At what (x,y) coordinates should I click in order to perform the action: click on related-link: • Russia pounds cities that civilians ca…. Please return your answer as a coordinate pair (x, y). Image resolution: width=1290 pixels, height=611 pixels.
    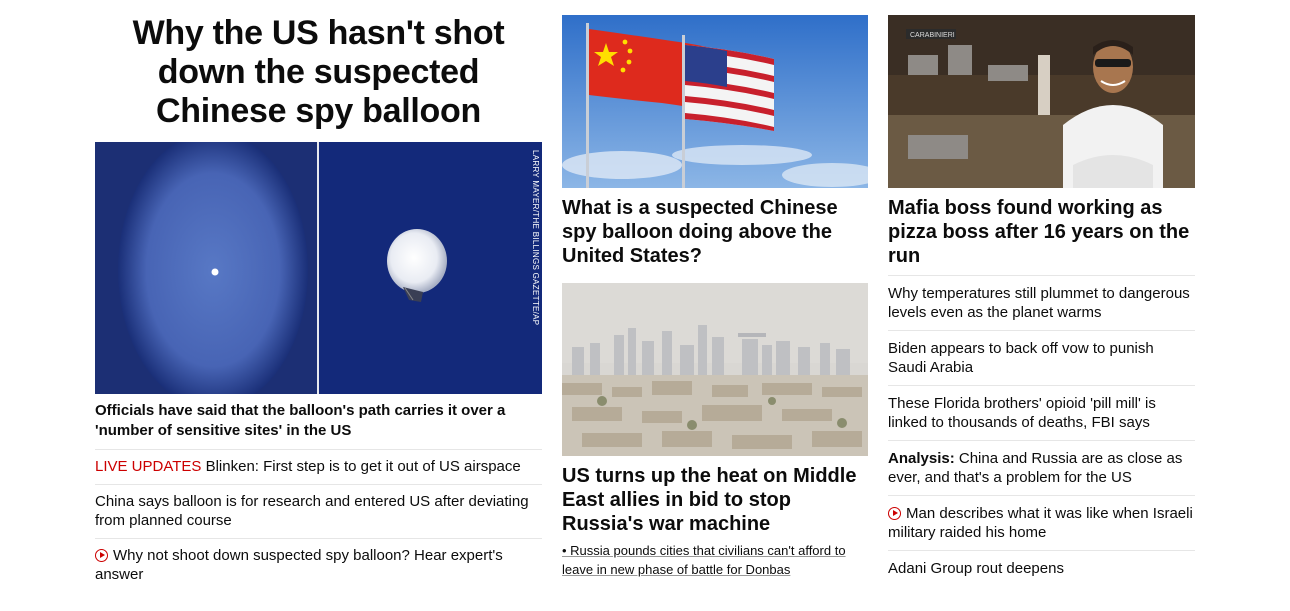
    Looking at the image, I should click on (715, 560).